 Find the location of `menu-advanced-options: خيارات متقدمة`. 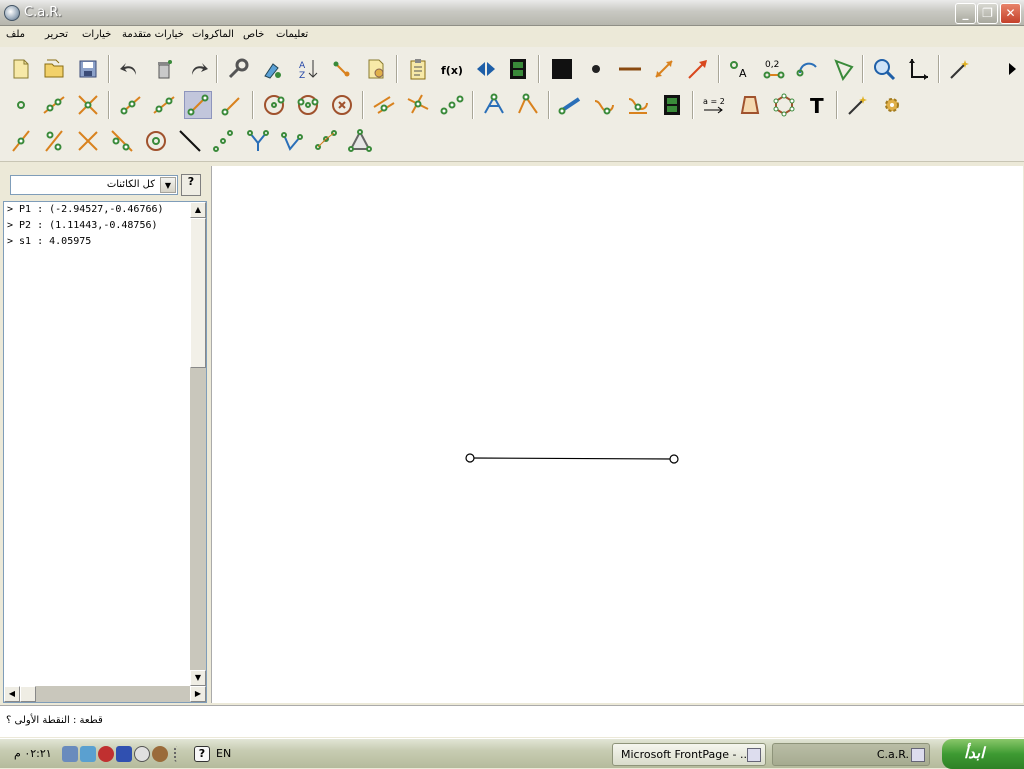

menu-advanced-options: خيارات متقدمة is located at coordinates (153, 34).